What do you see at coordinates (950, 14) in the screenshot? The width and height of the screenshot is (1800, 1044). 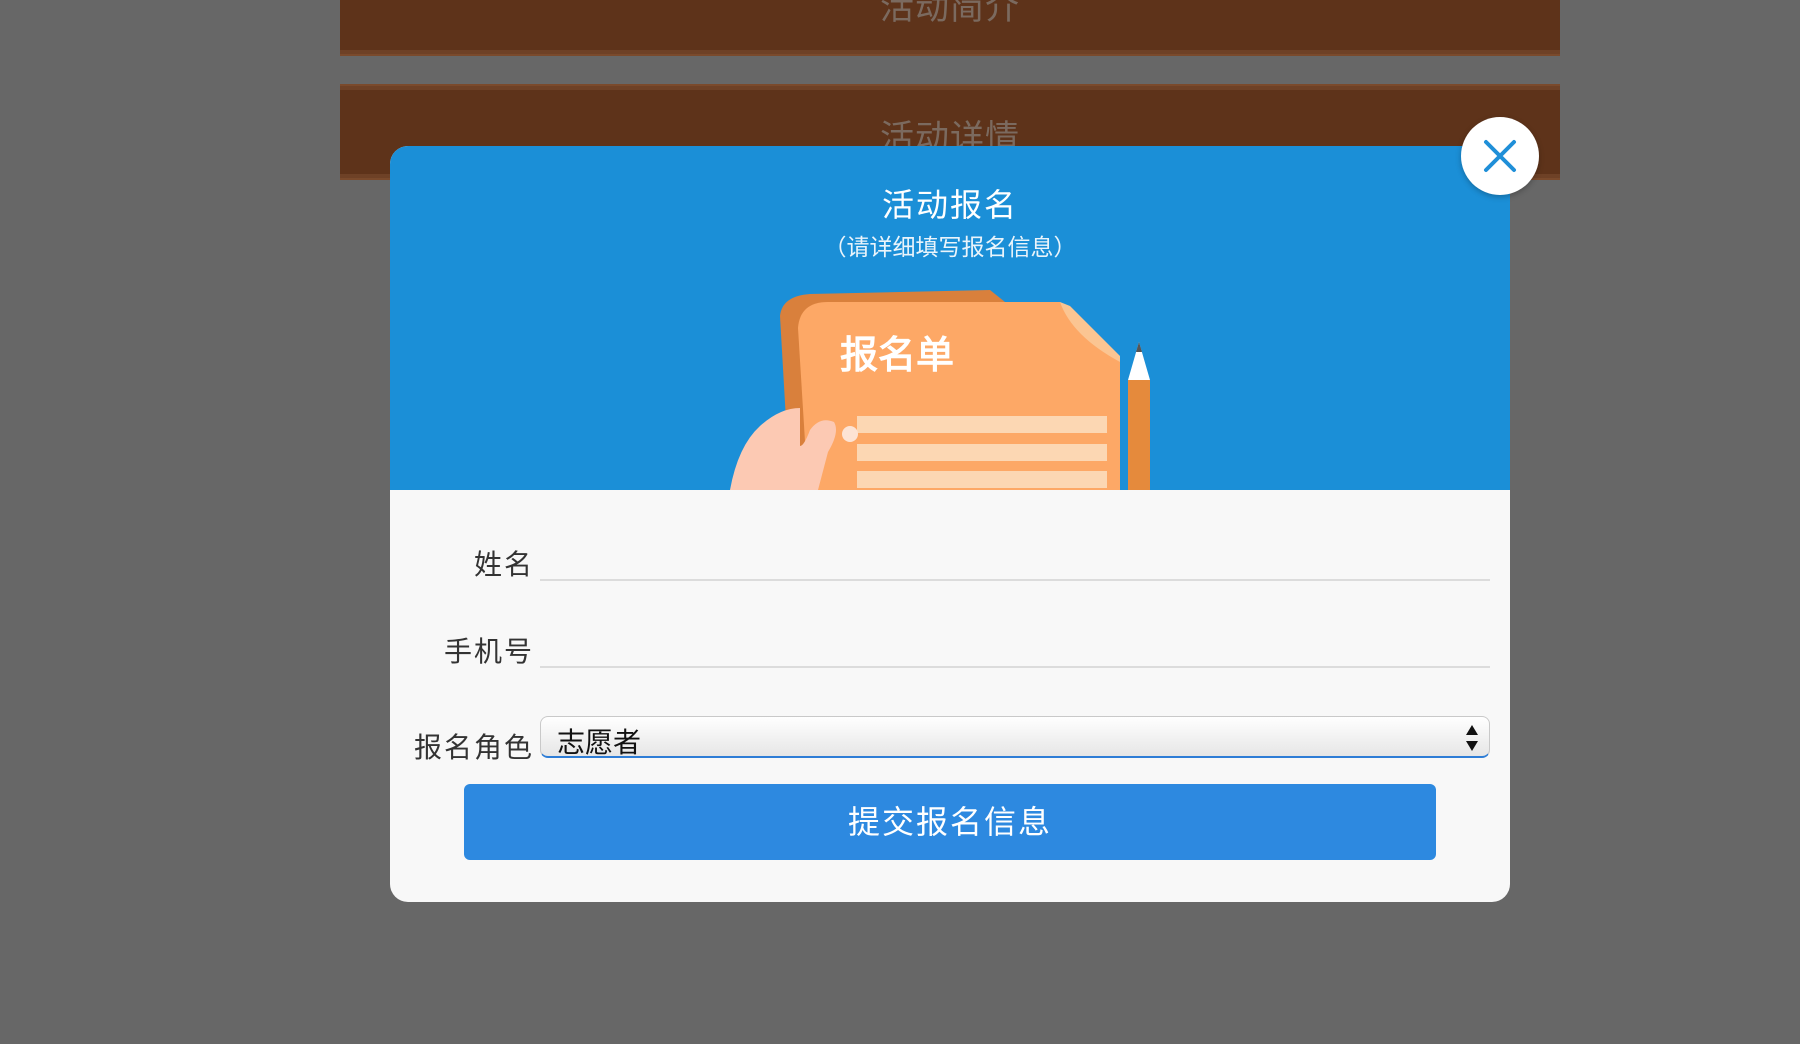 I see `section-title: 活动简介` at bounding box center [950, 14].